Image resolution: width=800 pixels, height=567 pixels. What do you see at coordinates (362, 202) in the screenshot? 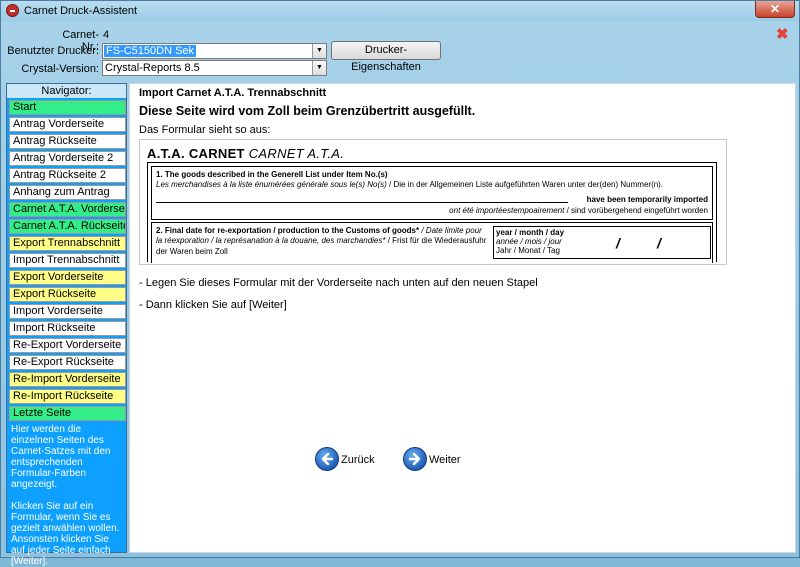
I see `form-field-1-line` at bounding box center [362, 202].